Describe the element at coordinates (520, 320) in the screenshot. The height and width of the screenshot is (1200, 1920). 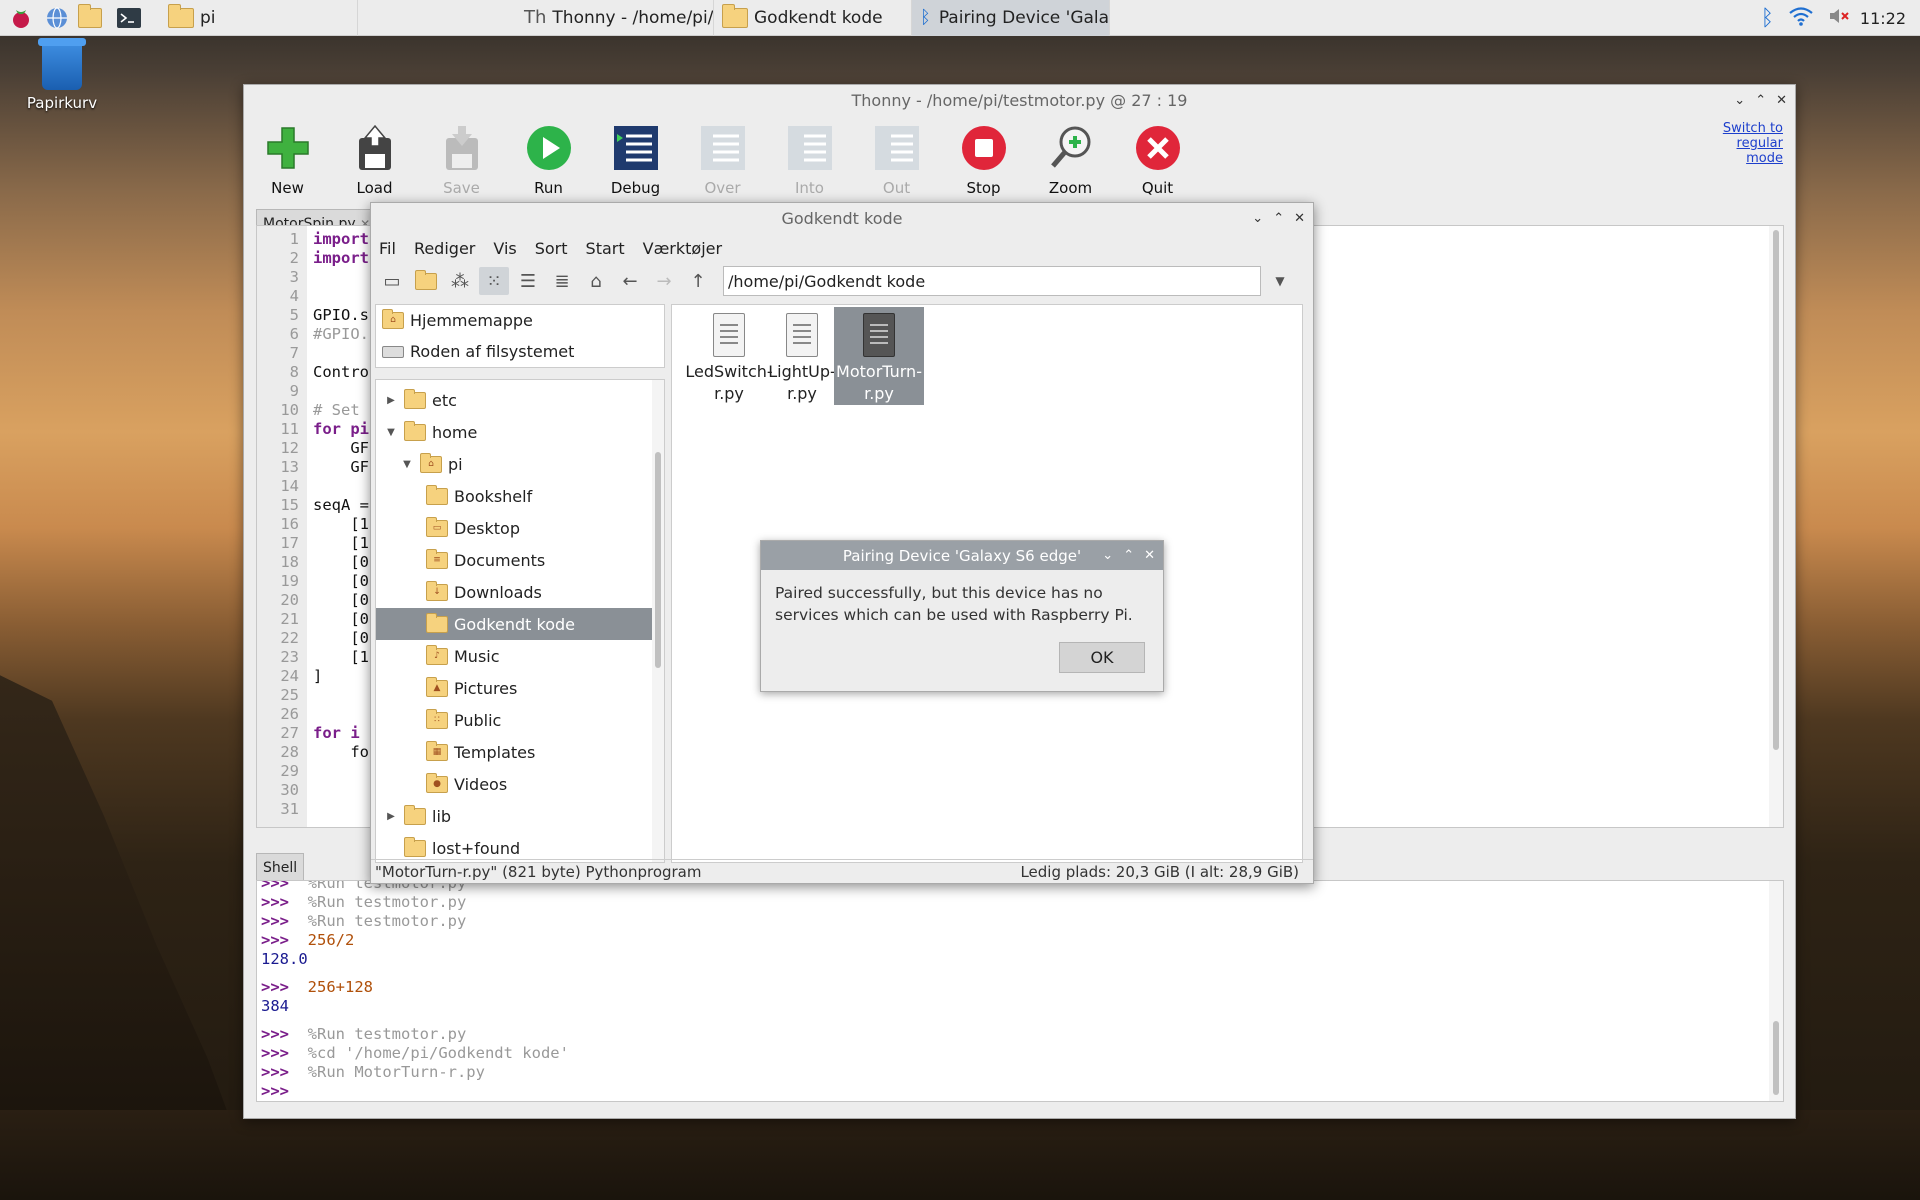
I see `place-home: ⌂ Hjemmemappe` at that location.